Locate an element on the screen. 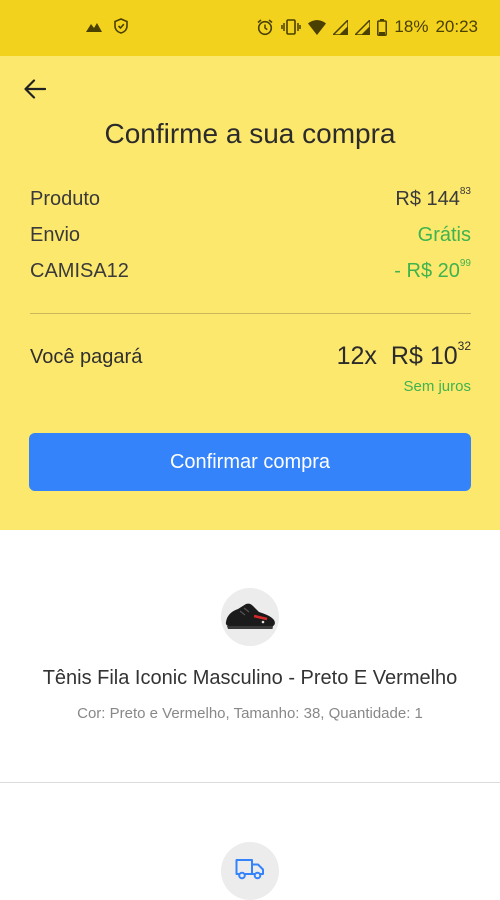  product-image is located at coordinates (250, 617).